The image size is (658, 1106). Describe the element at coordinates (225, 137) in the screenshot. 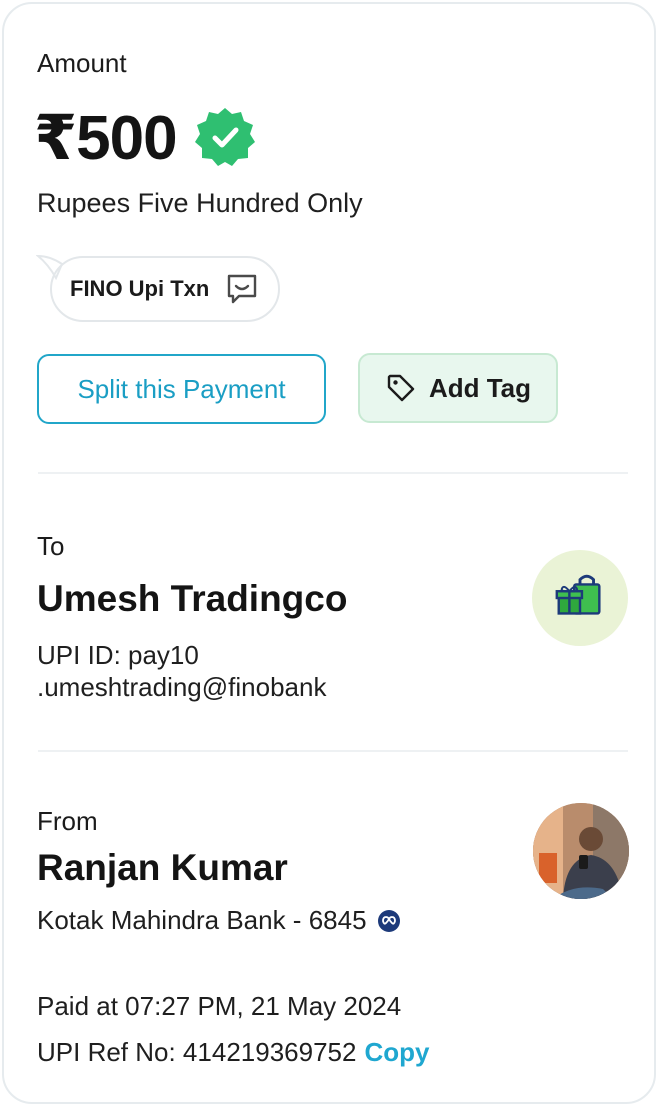

I see `verified-badge-icon` at that location.